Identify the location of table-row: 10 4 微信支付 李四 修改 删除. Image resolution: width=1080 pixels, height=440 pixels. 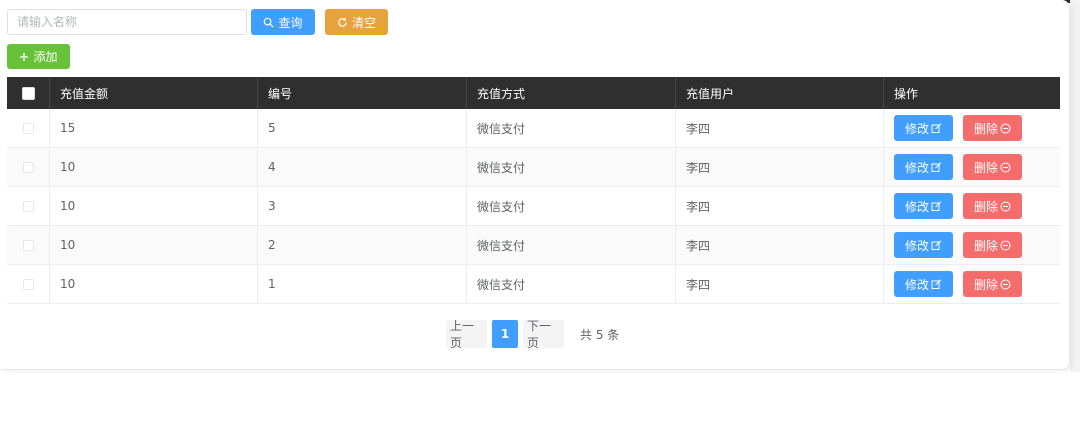
(533, 167).